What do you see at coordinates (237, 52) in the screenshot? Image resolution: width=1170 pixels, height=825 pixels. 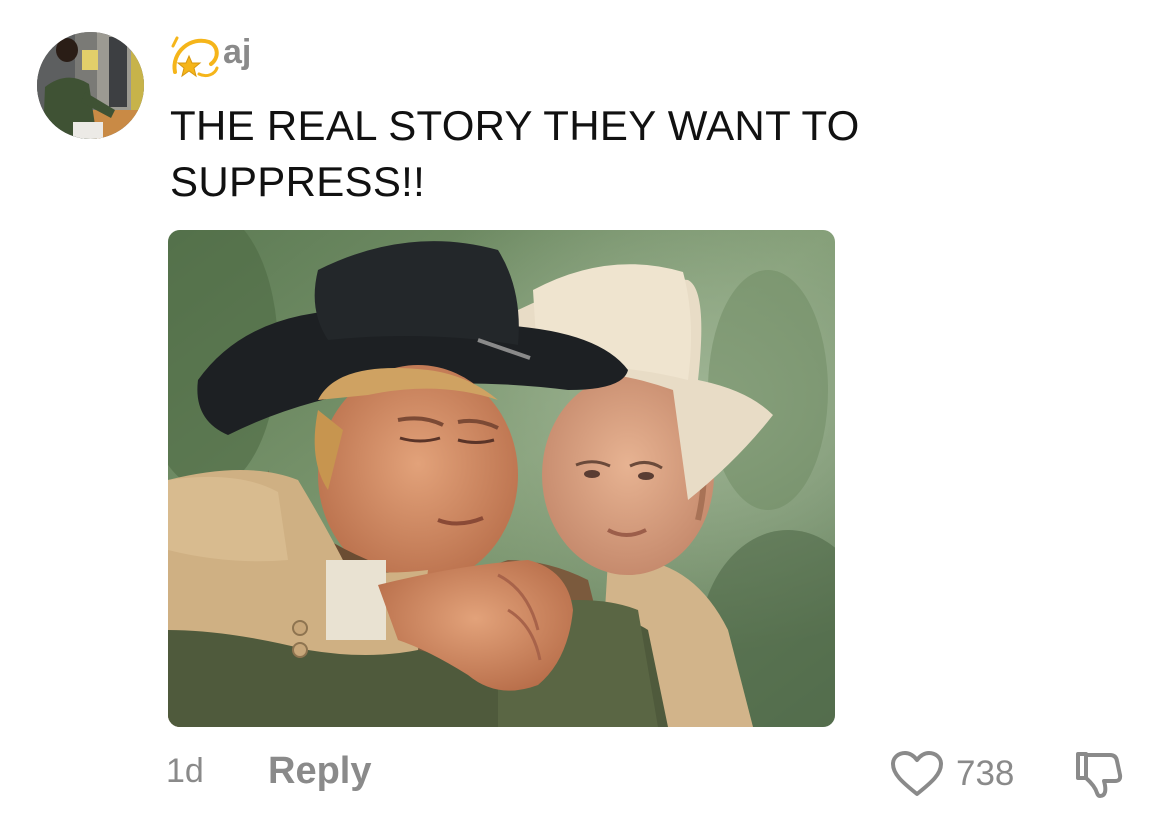 I see `username: aj` at bounding box center [237, 52].